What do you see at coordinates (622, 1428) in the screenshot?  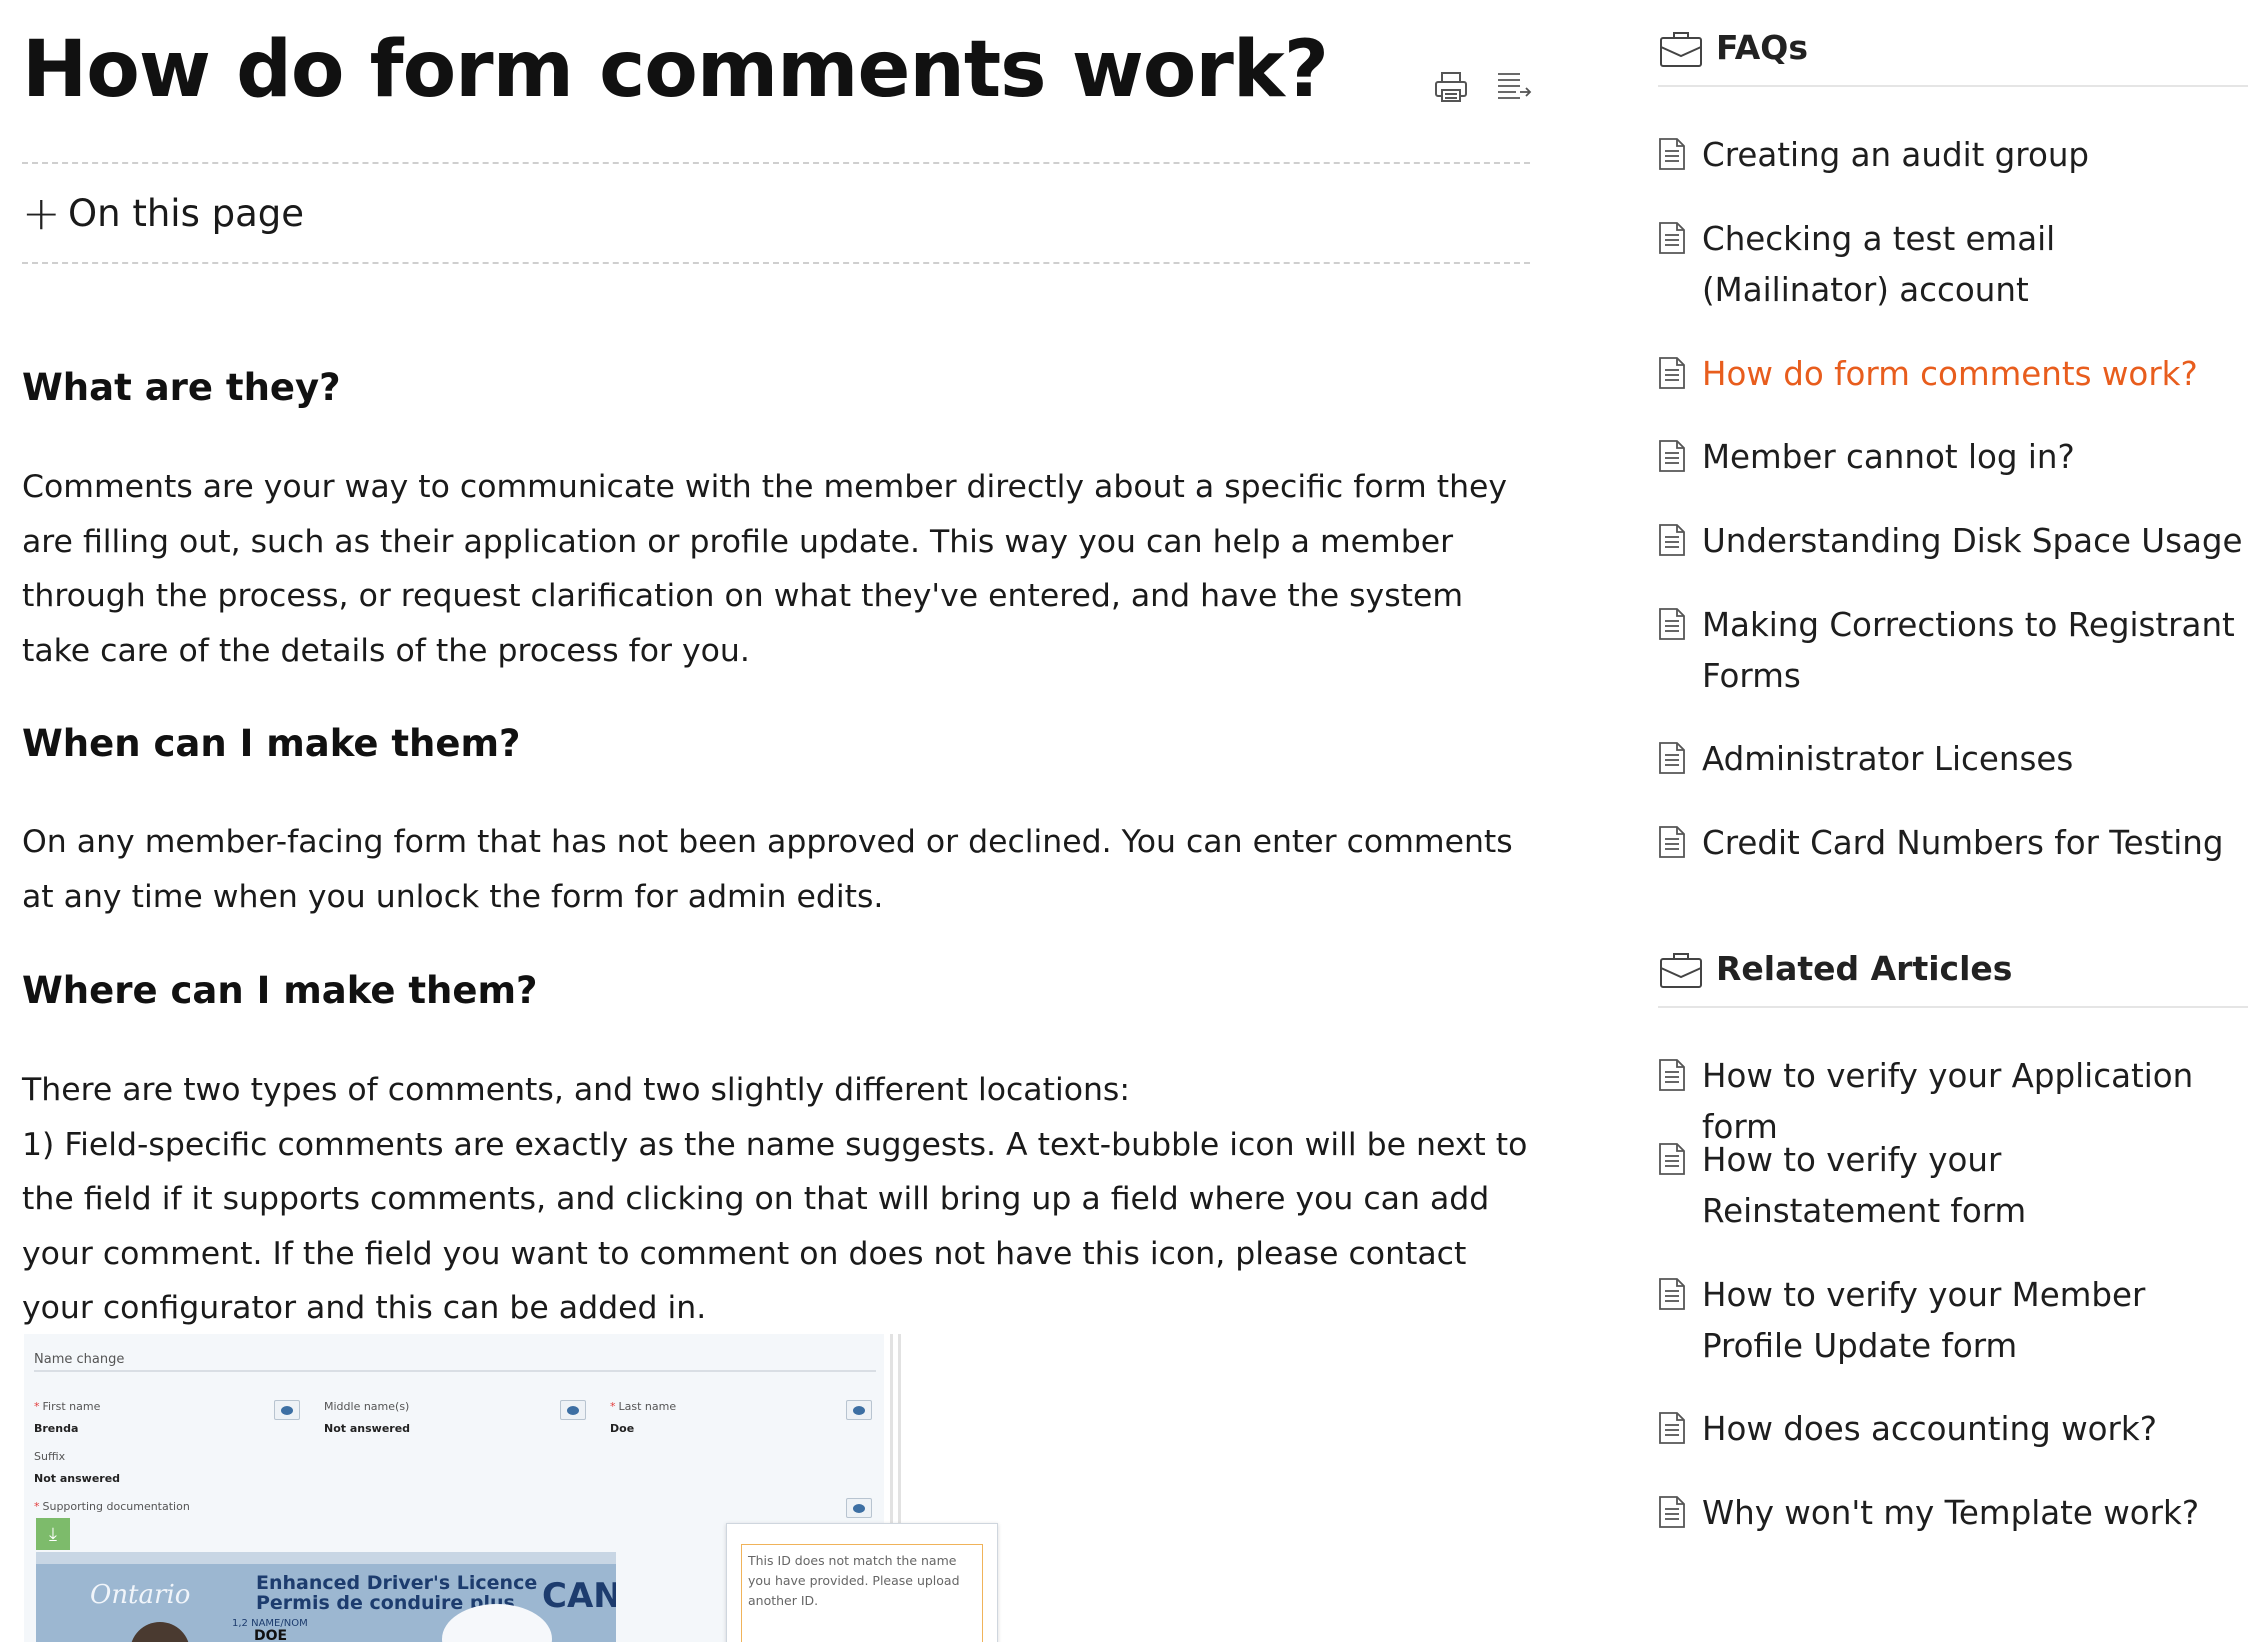 I see `field-value-last-name: Doe` at bounding box center [622, 1428].